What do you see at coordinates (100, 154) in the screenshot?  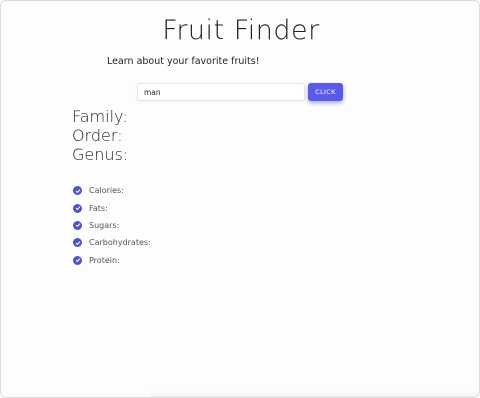 I see `genus-label: Genus:` at bounding box center [100, 154].